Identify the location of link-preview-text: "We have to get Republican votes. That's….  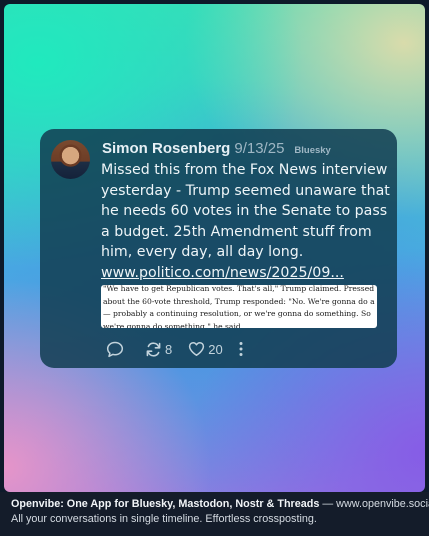
(239, 306).